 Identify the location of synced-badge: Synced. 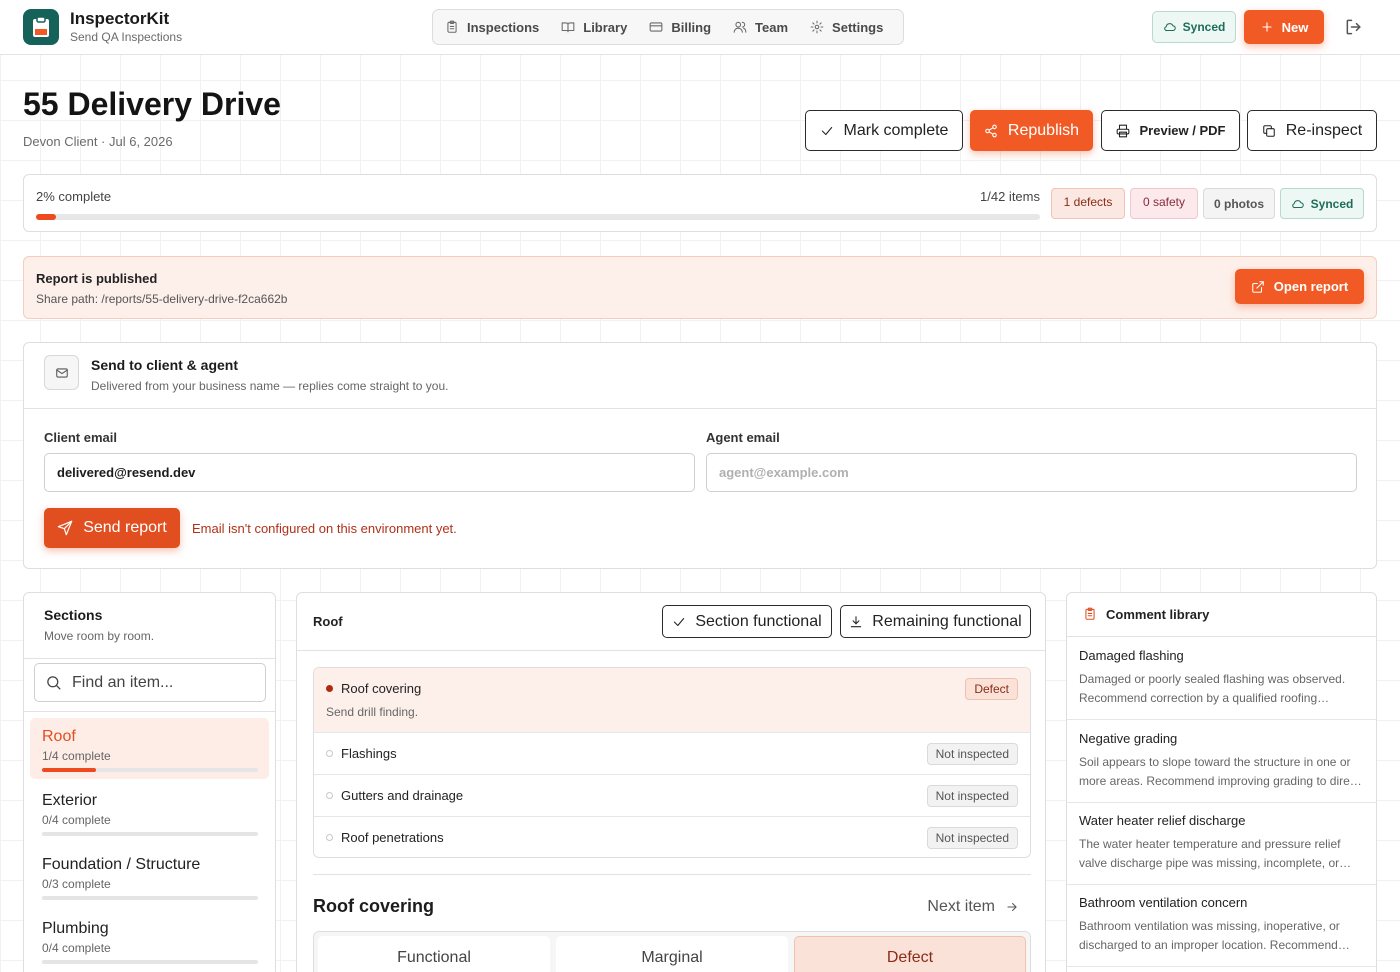
(1322, 203).